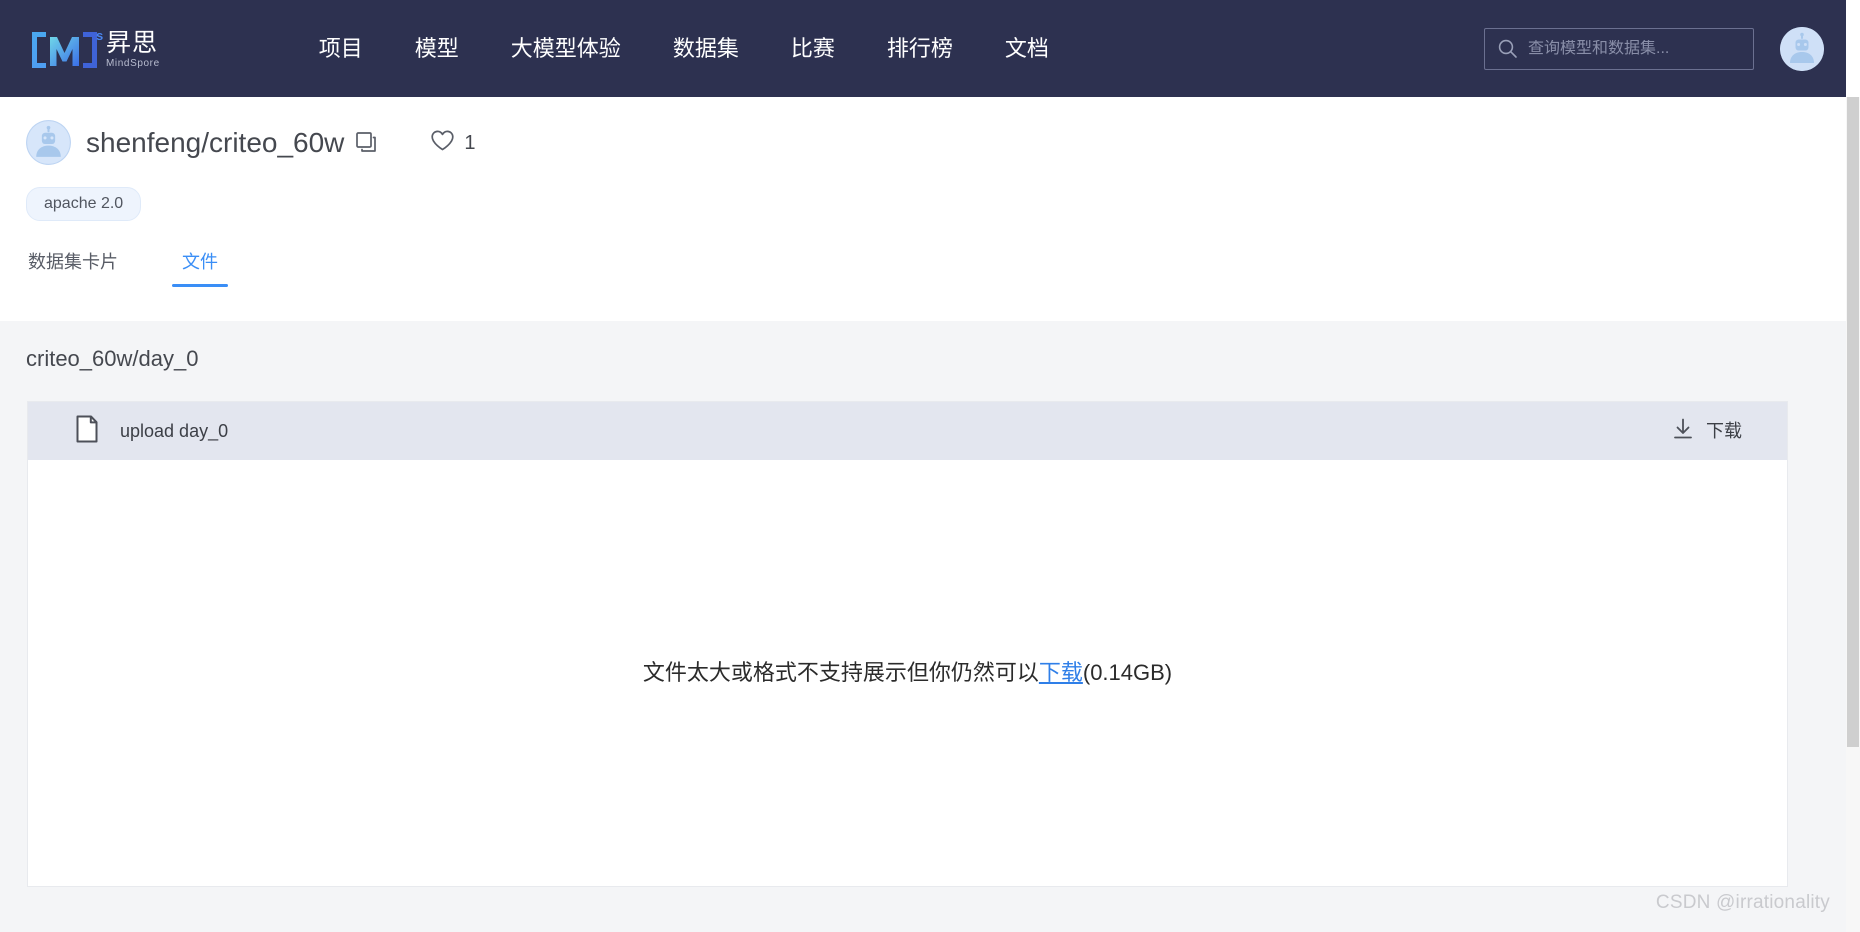  I want to click on repo-title-row: shenfeng/criteo_60w 1, so click(936, 131).